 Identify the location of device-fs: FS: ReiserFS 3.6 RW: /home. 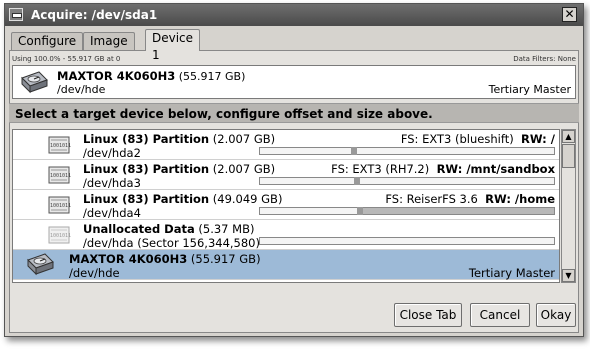
(470, 199).